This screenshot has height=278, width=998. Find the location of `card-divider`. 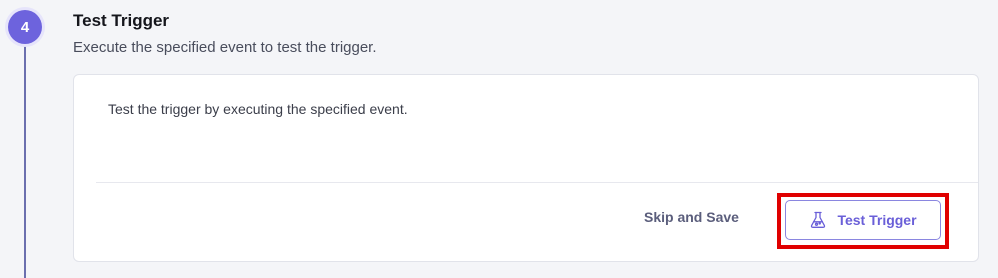

card-divider is located at coordinates (537, 182).